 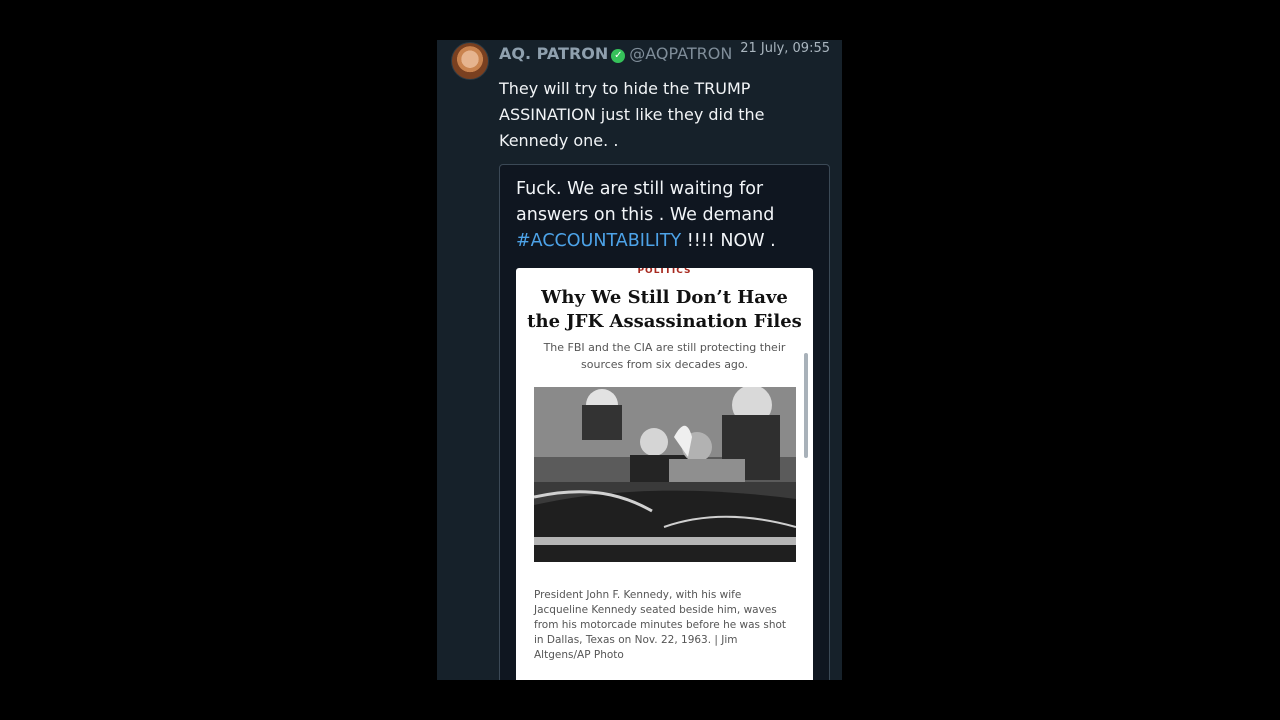 What do you see at coordinates (680, 53) in the screenshot?
I see `author-handle: @AQPATRON` at bounding box center [680, 53].